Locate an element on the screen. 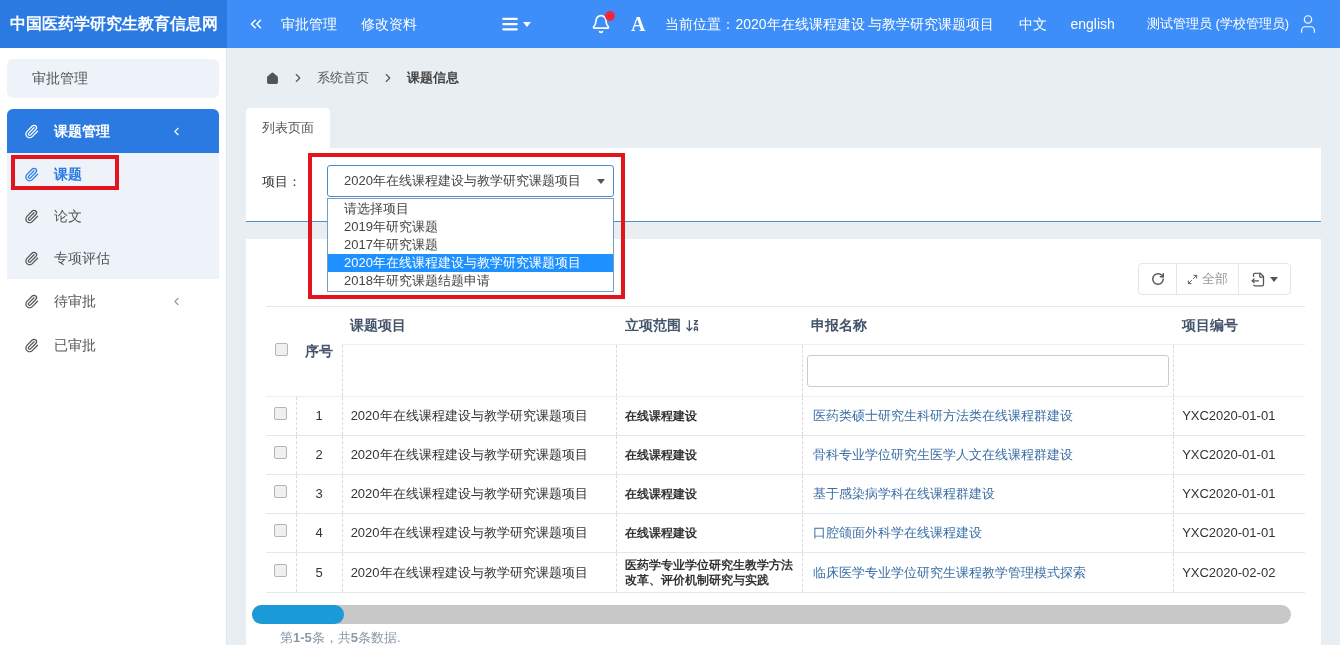 Image resolution: width=1340 pixels, height=645 pixels. site-logo: 中国医药学研究生教育信息网 is located at coordinates (113, 24).